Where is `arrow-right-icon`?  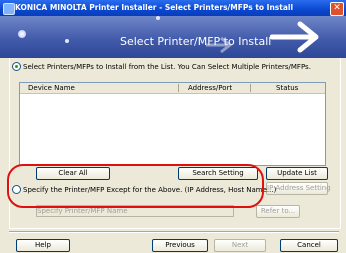
arrow-right-icon is located at coordinates (294, 37).